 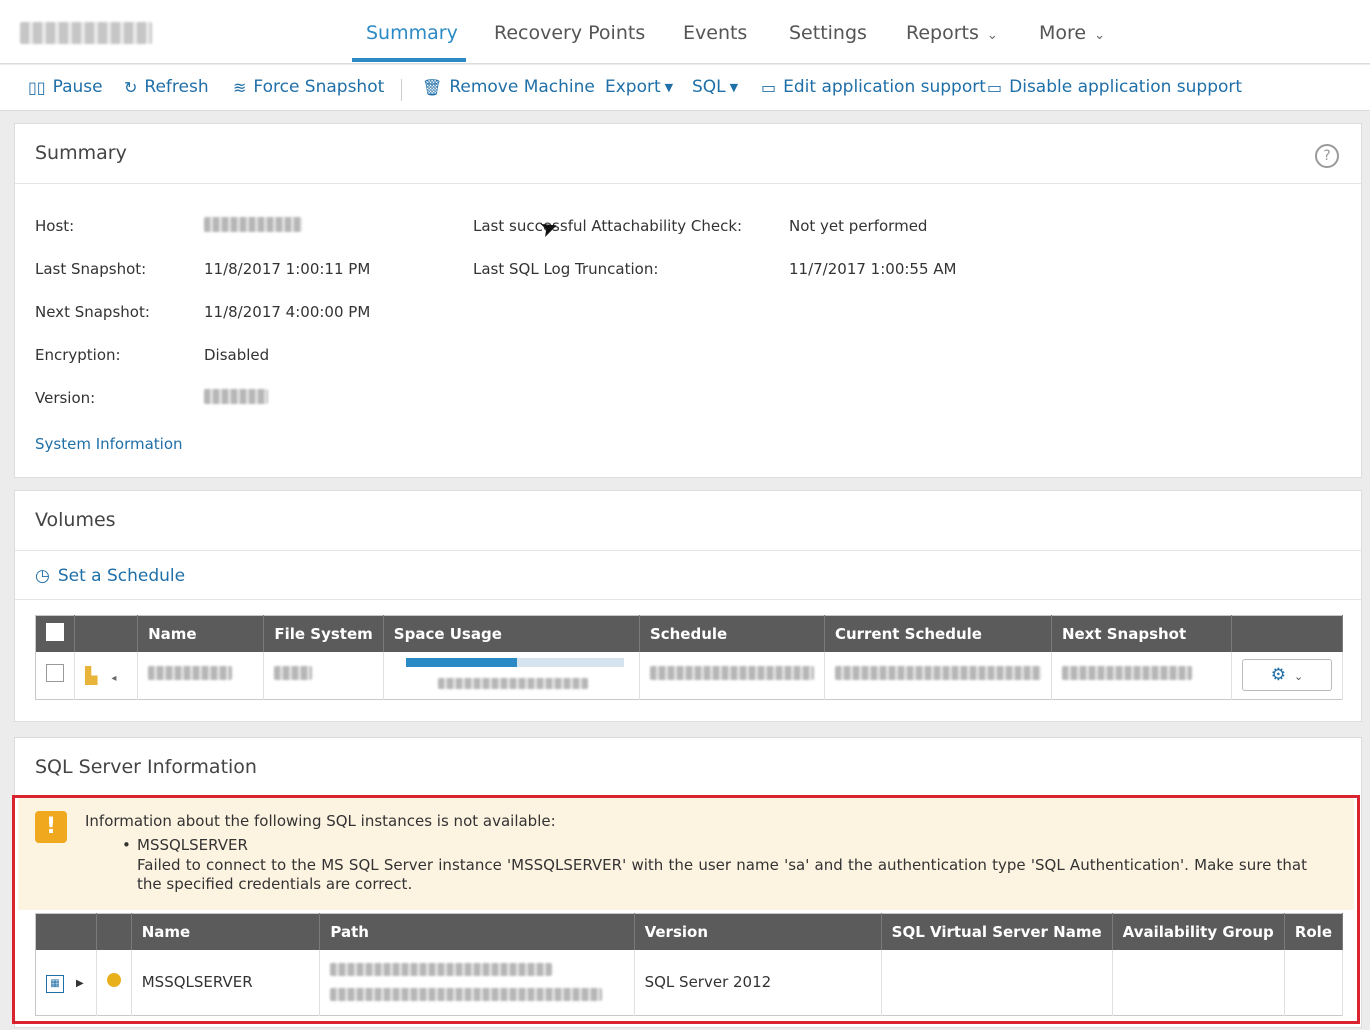 I want to click on col-current-schedule: Current Schedule, so click(x=938, y=633).